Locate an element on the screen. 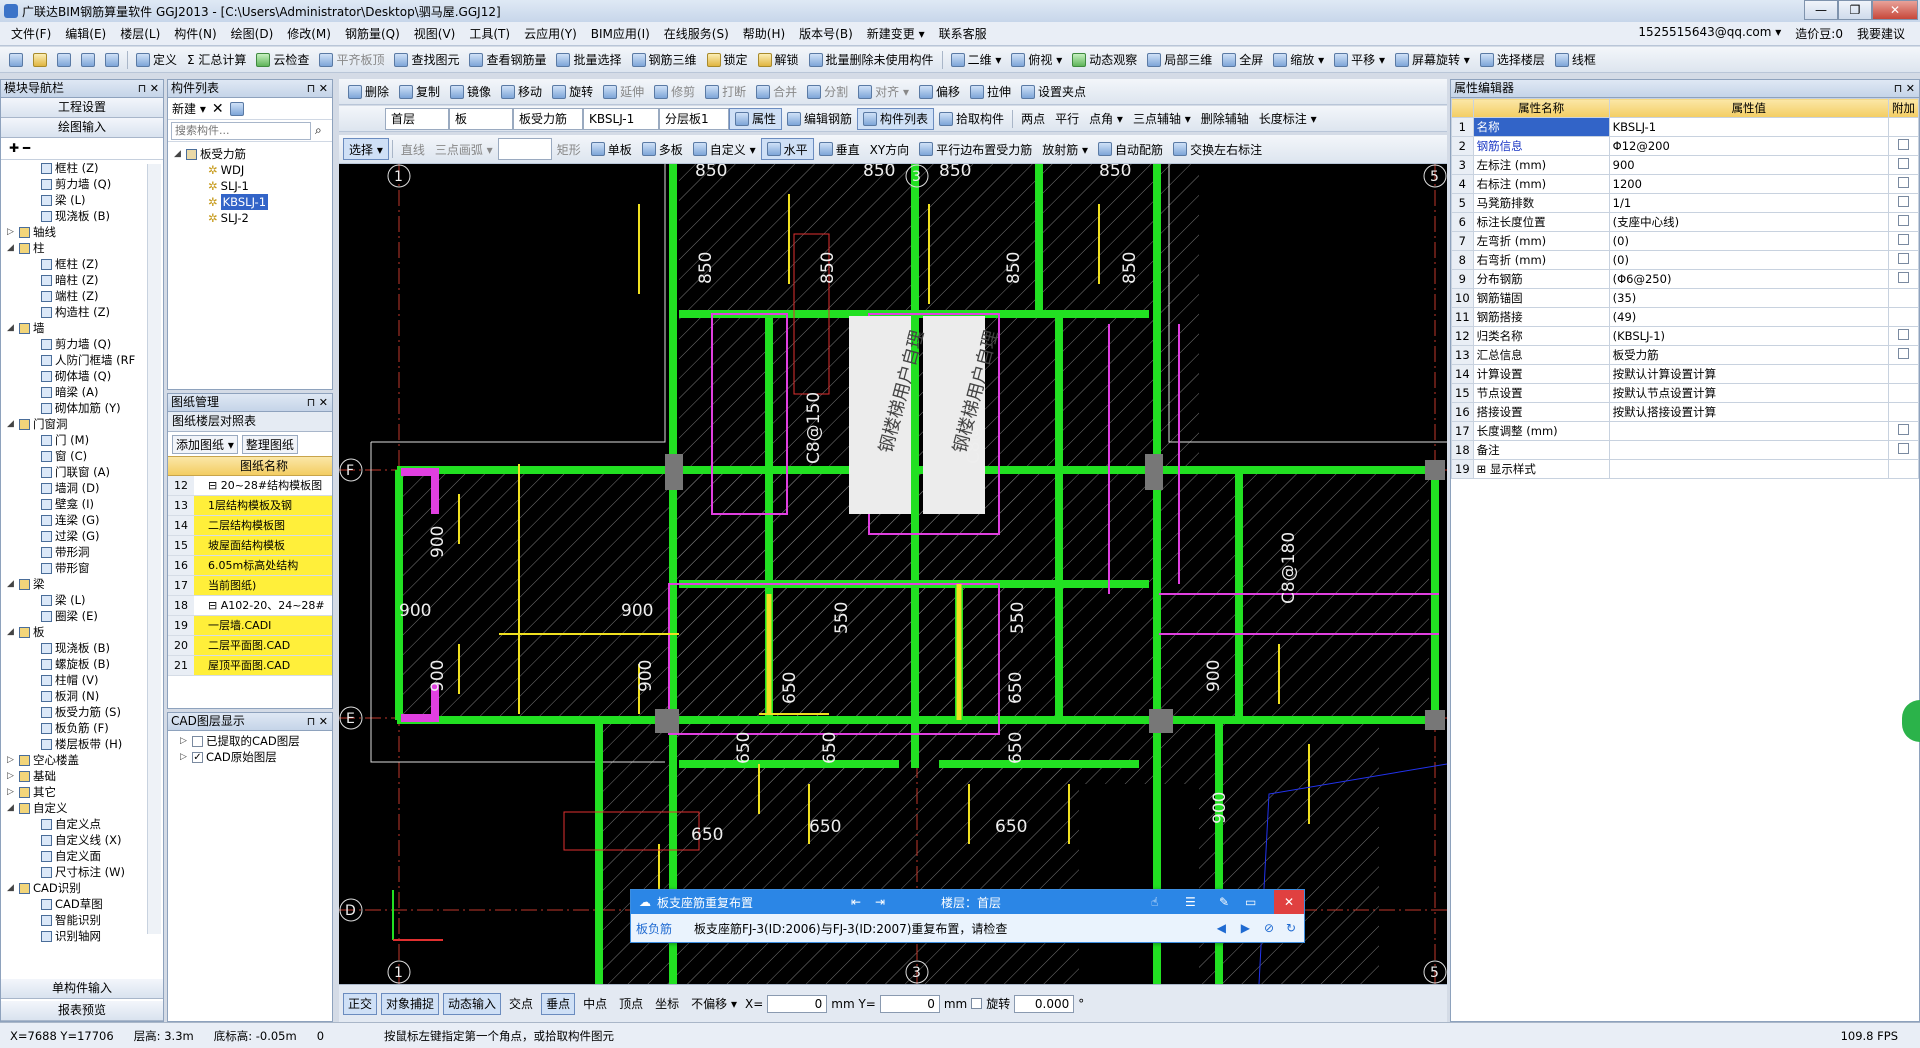 This screenshot has width=1920, height=1048. component-search-input is located at coordinates (241, 130).